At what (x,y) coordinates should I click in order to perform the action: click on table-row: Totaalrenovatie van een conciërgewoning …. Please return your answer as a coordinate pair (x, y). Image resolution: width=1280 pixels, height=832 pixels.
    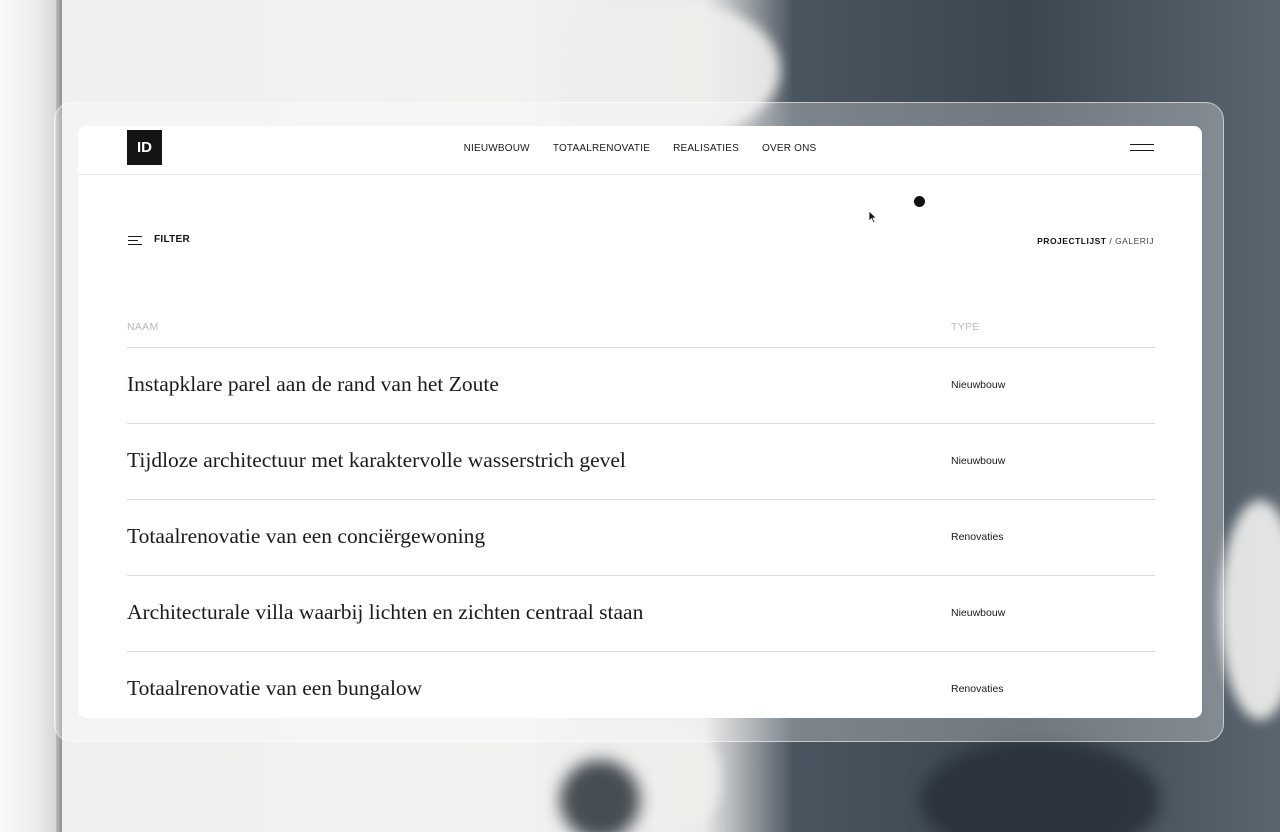
    Looking at the image, I should click on (641, 538).